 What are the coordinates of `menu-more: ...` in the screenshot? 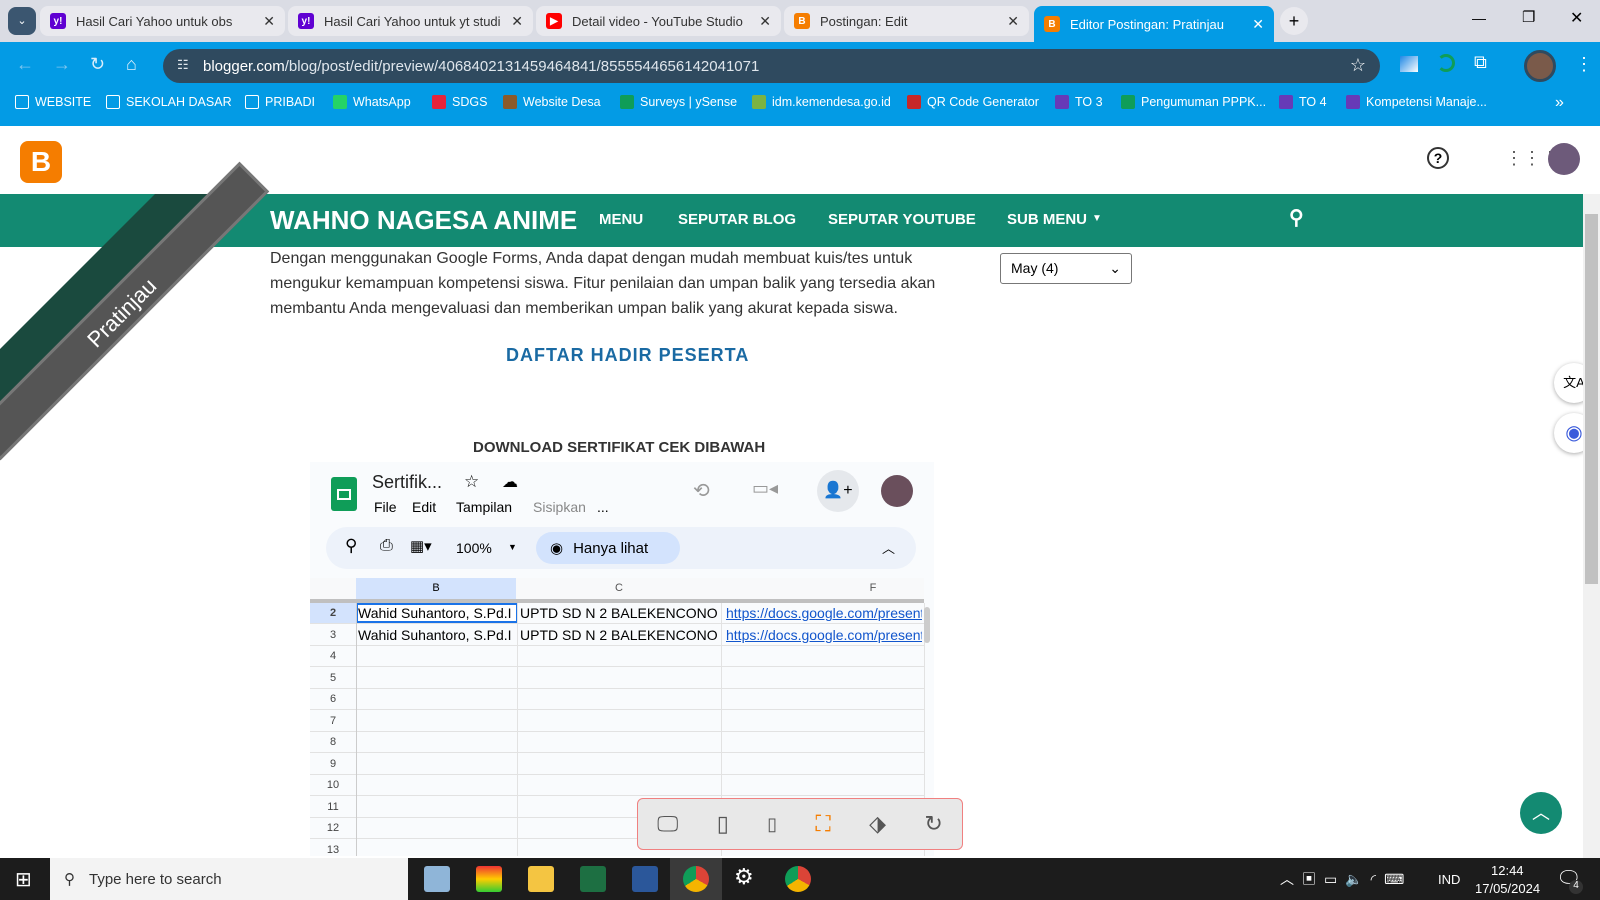 It's located at (603, 507).